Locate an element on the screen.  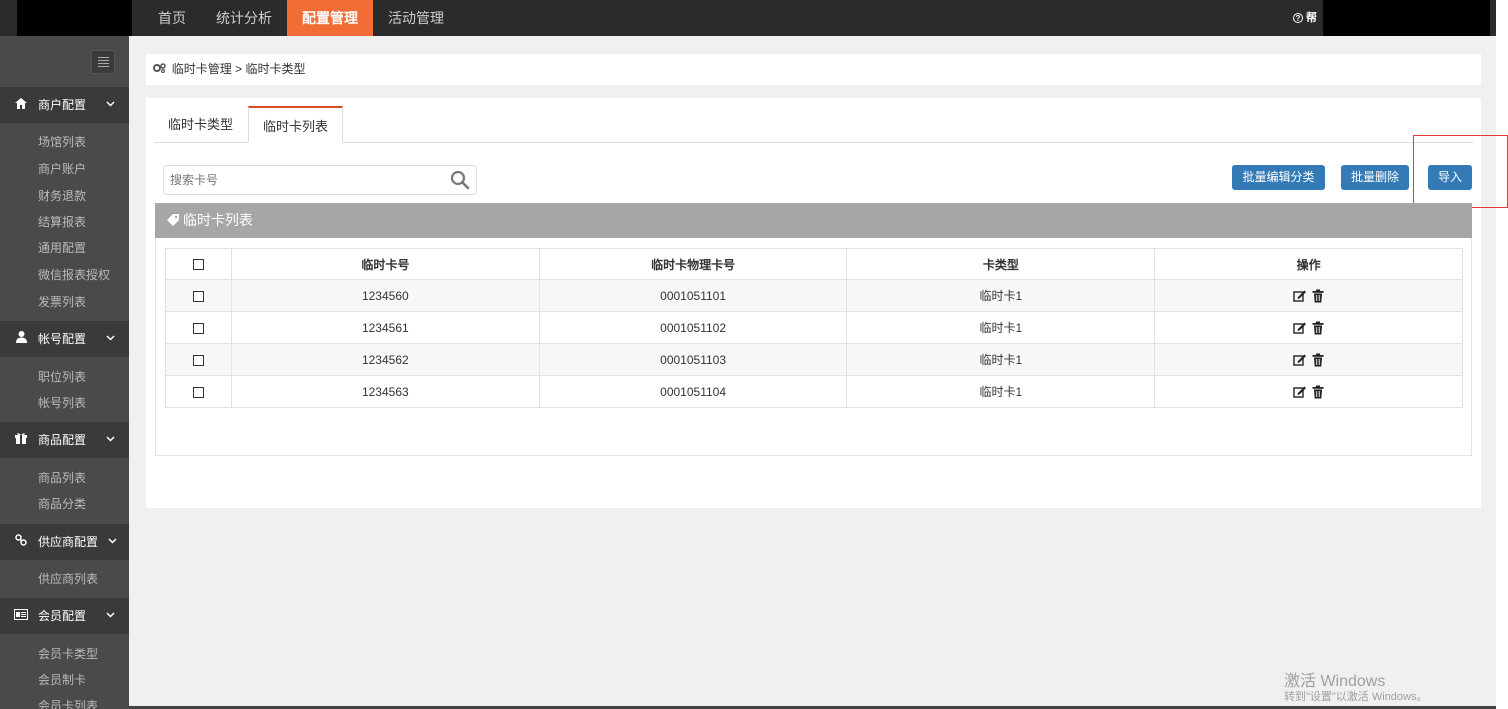
sidebar-item-refund: 财务退款 is located at coordinates (62, 196).